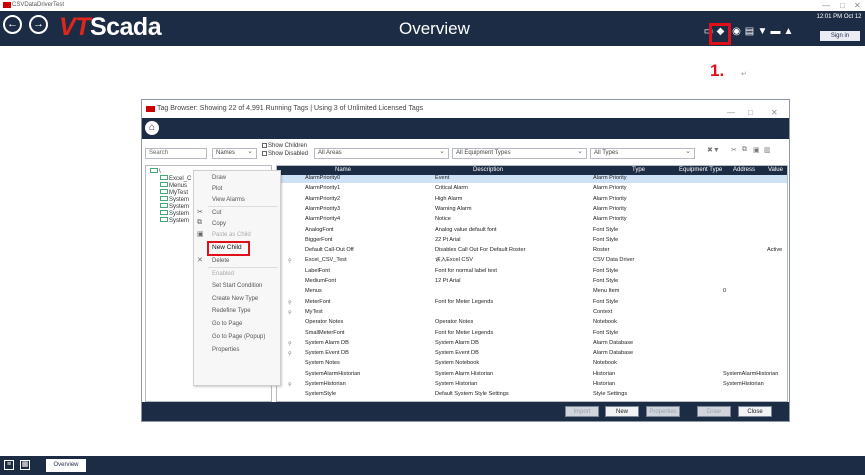 This screenshot has height=475, width=865. I want to click on table-row: AlarmPriority4 Notice Alarm Priority, so click(532, 220).